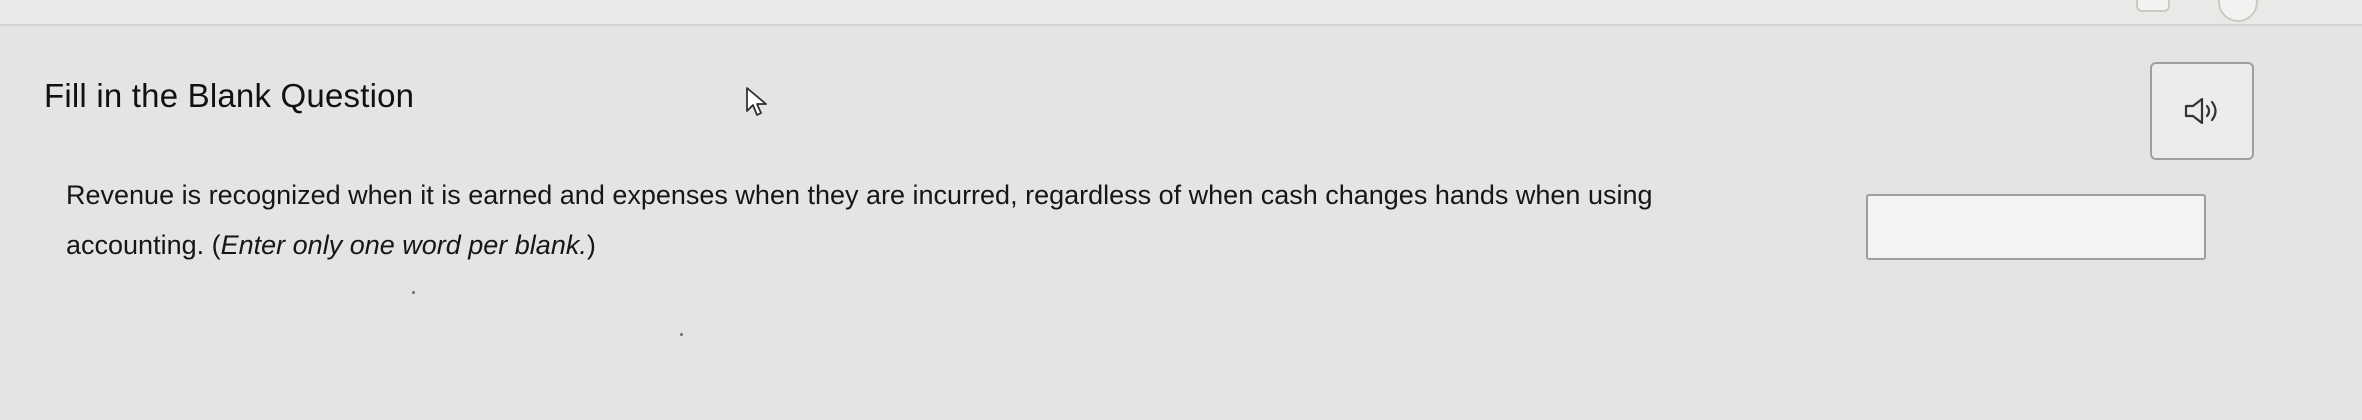  Describe the element at coordinates (591, 245) in the screenshot. I see `instruction-close-paren: )` at that location.